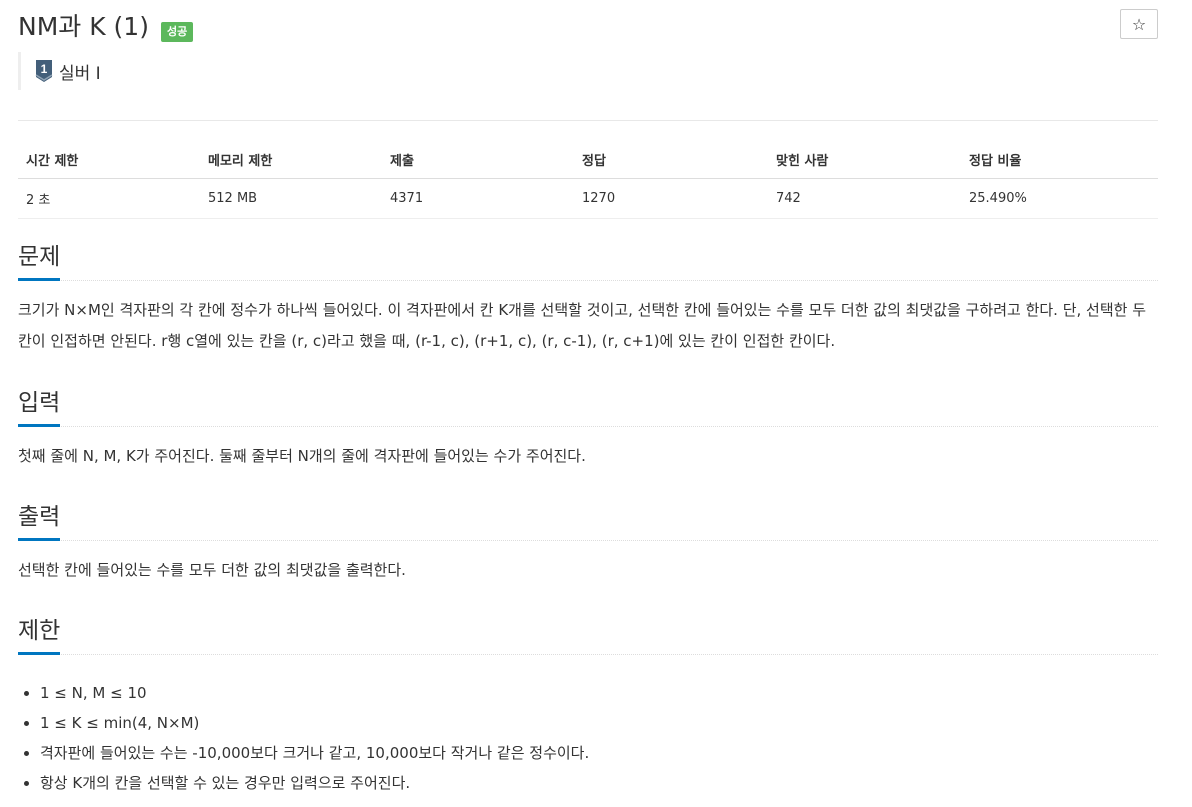 This screenshot has height=807, width=1192. Describe the element at coordinates (599, 693) in the screenshot. I see `list-item: 1 ≤ N, M ≤ 10` at that location.